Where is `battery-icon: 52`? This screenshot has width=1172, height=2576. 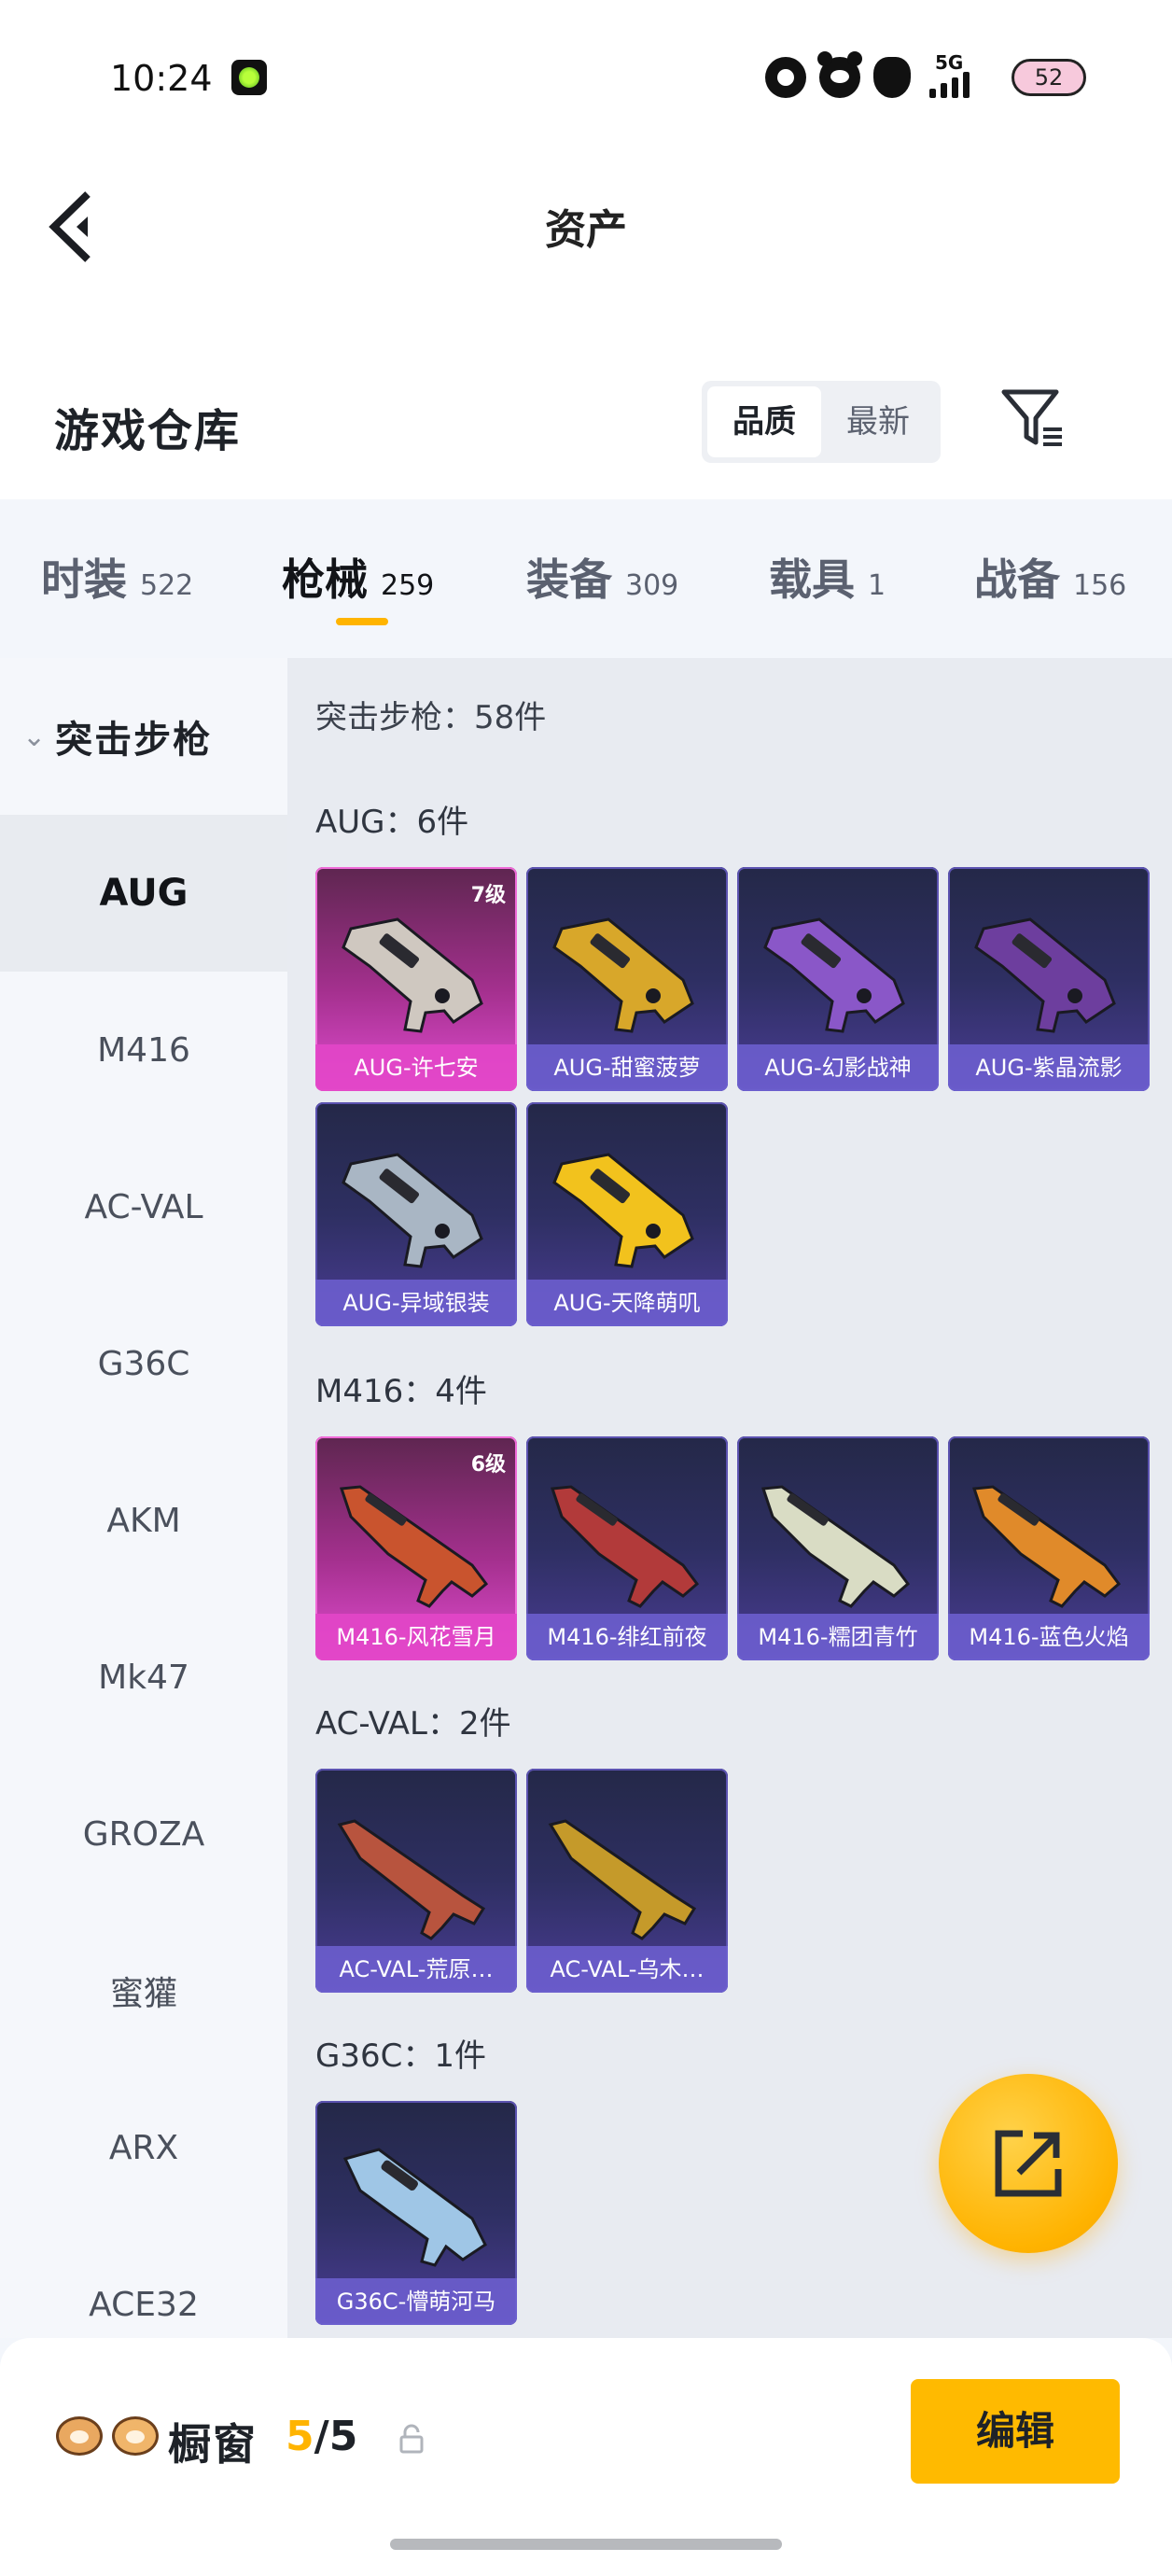 battery-icon: 52 is located at coordinates (1049, 77).